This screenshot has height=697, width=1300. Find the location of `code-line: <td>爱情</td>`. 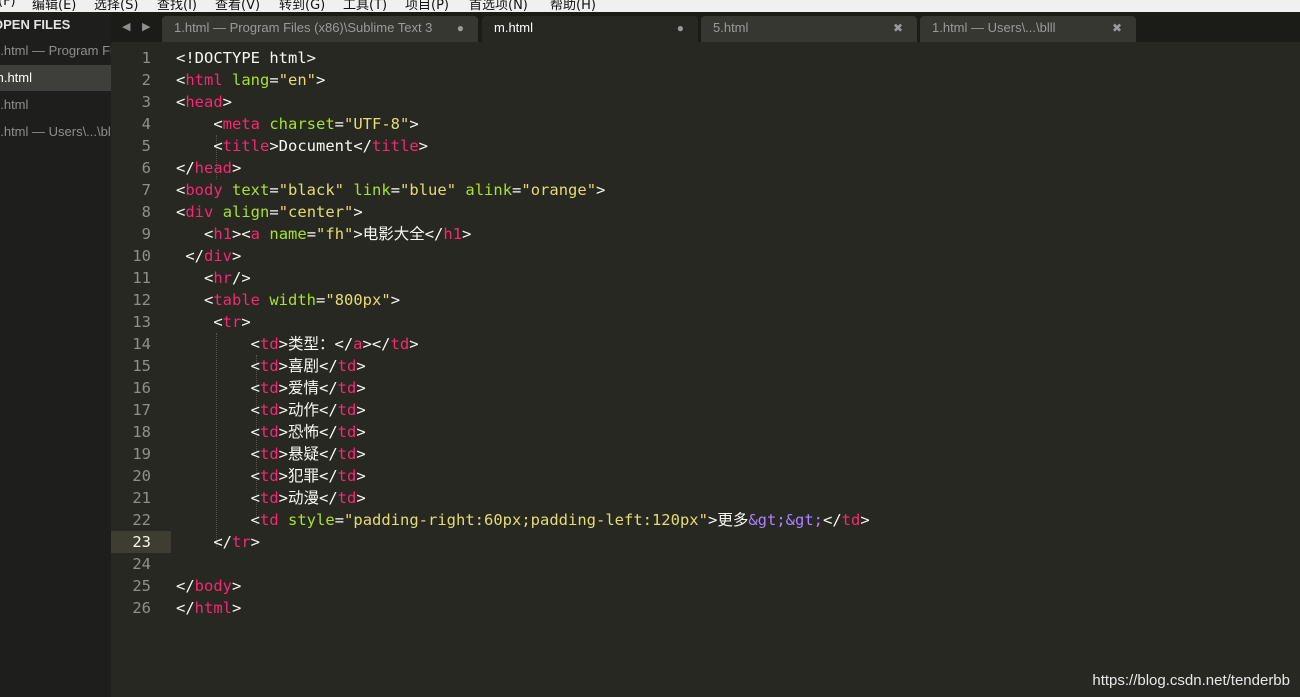

code-line: <td>爱情</td> is located at coordinates (523, 388).